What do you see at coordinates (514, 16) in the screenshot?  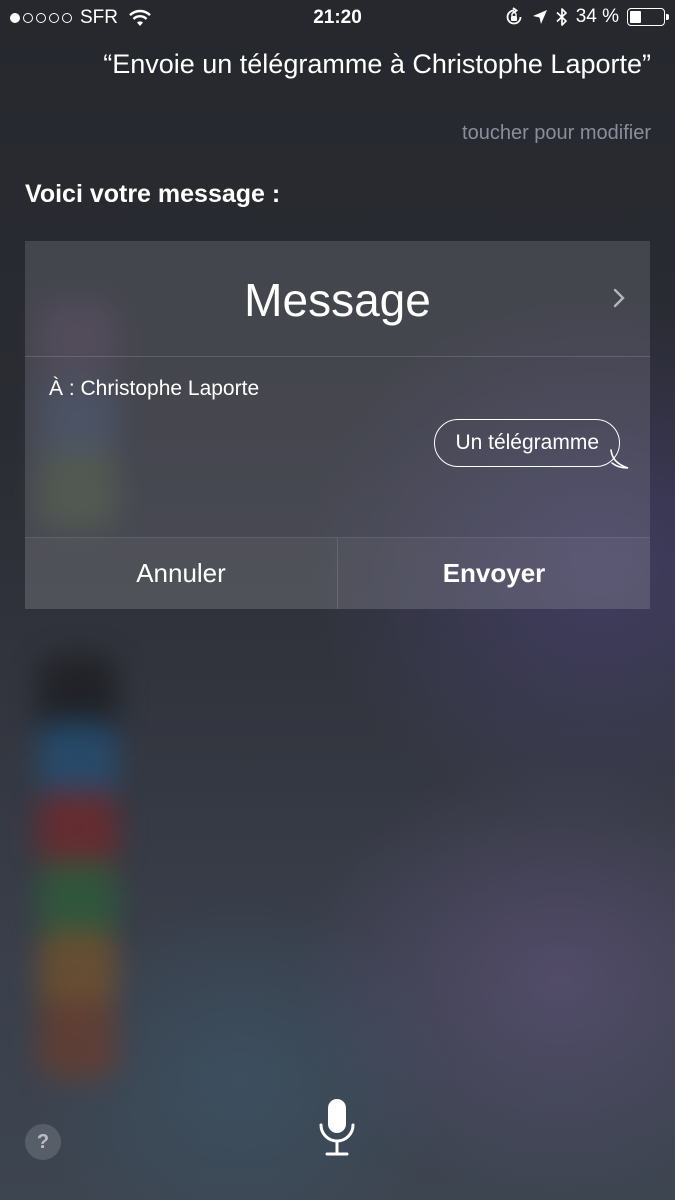 I see `orientation-lock-icon` at bounding box center [514, 16].